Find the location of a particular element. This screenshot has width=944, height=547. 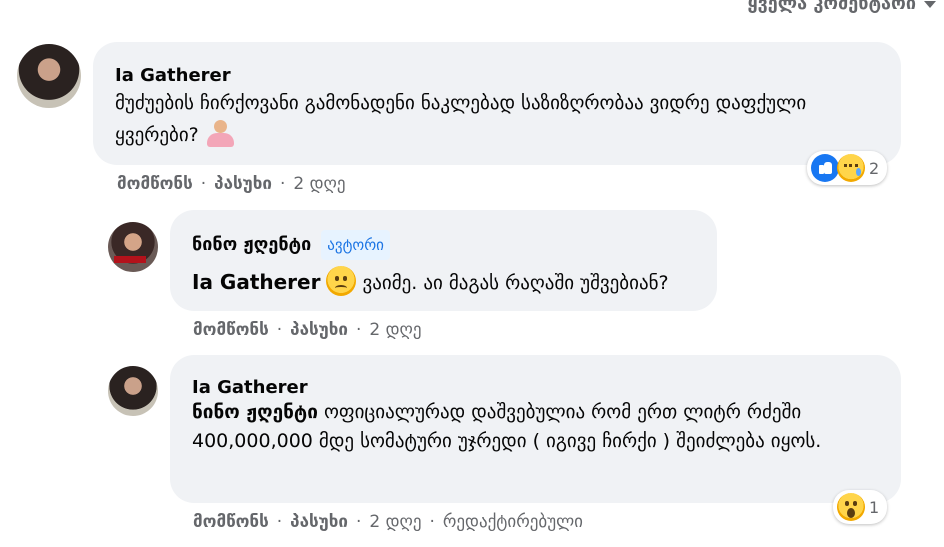

comment-actions: მომწონს · პასუხი · 2 დღე · რედაქტირებული is located at coordinates (388, 522).